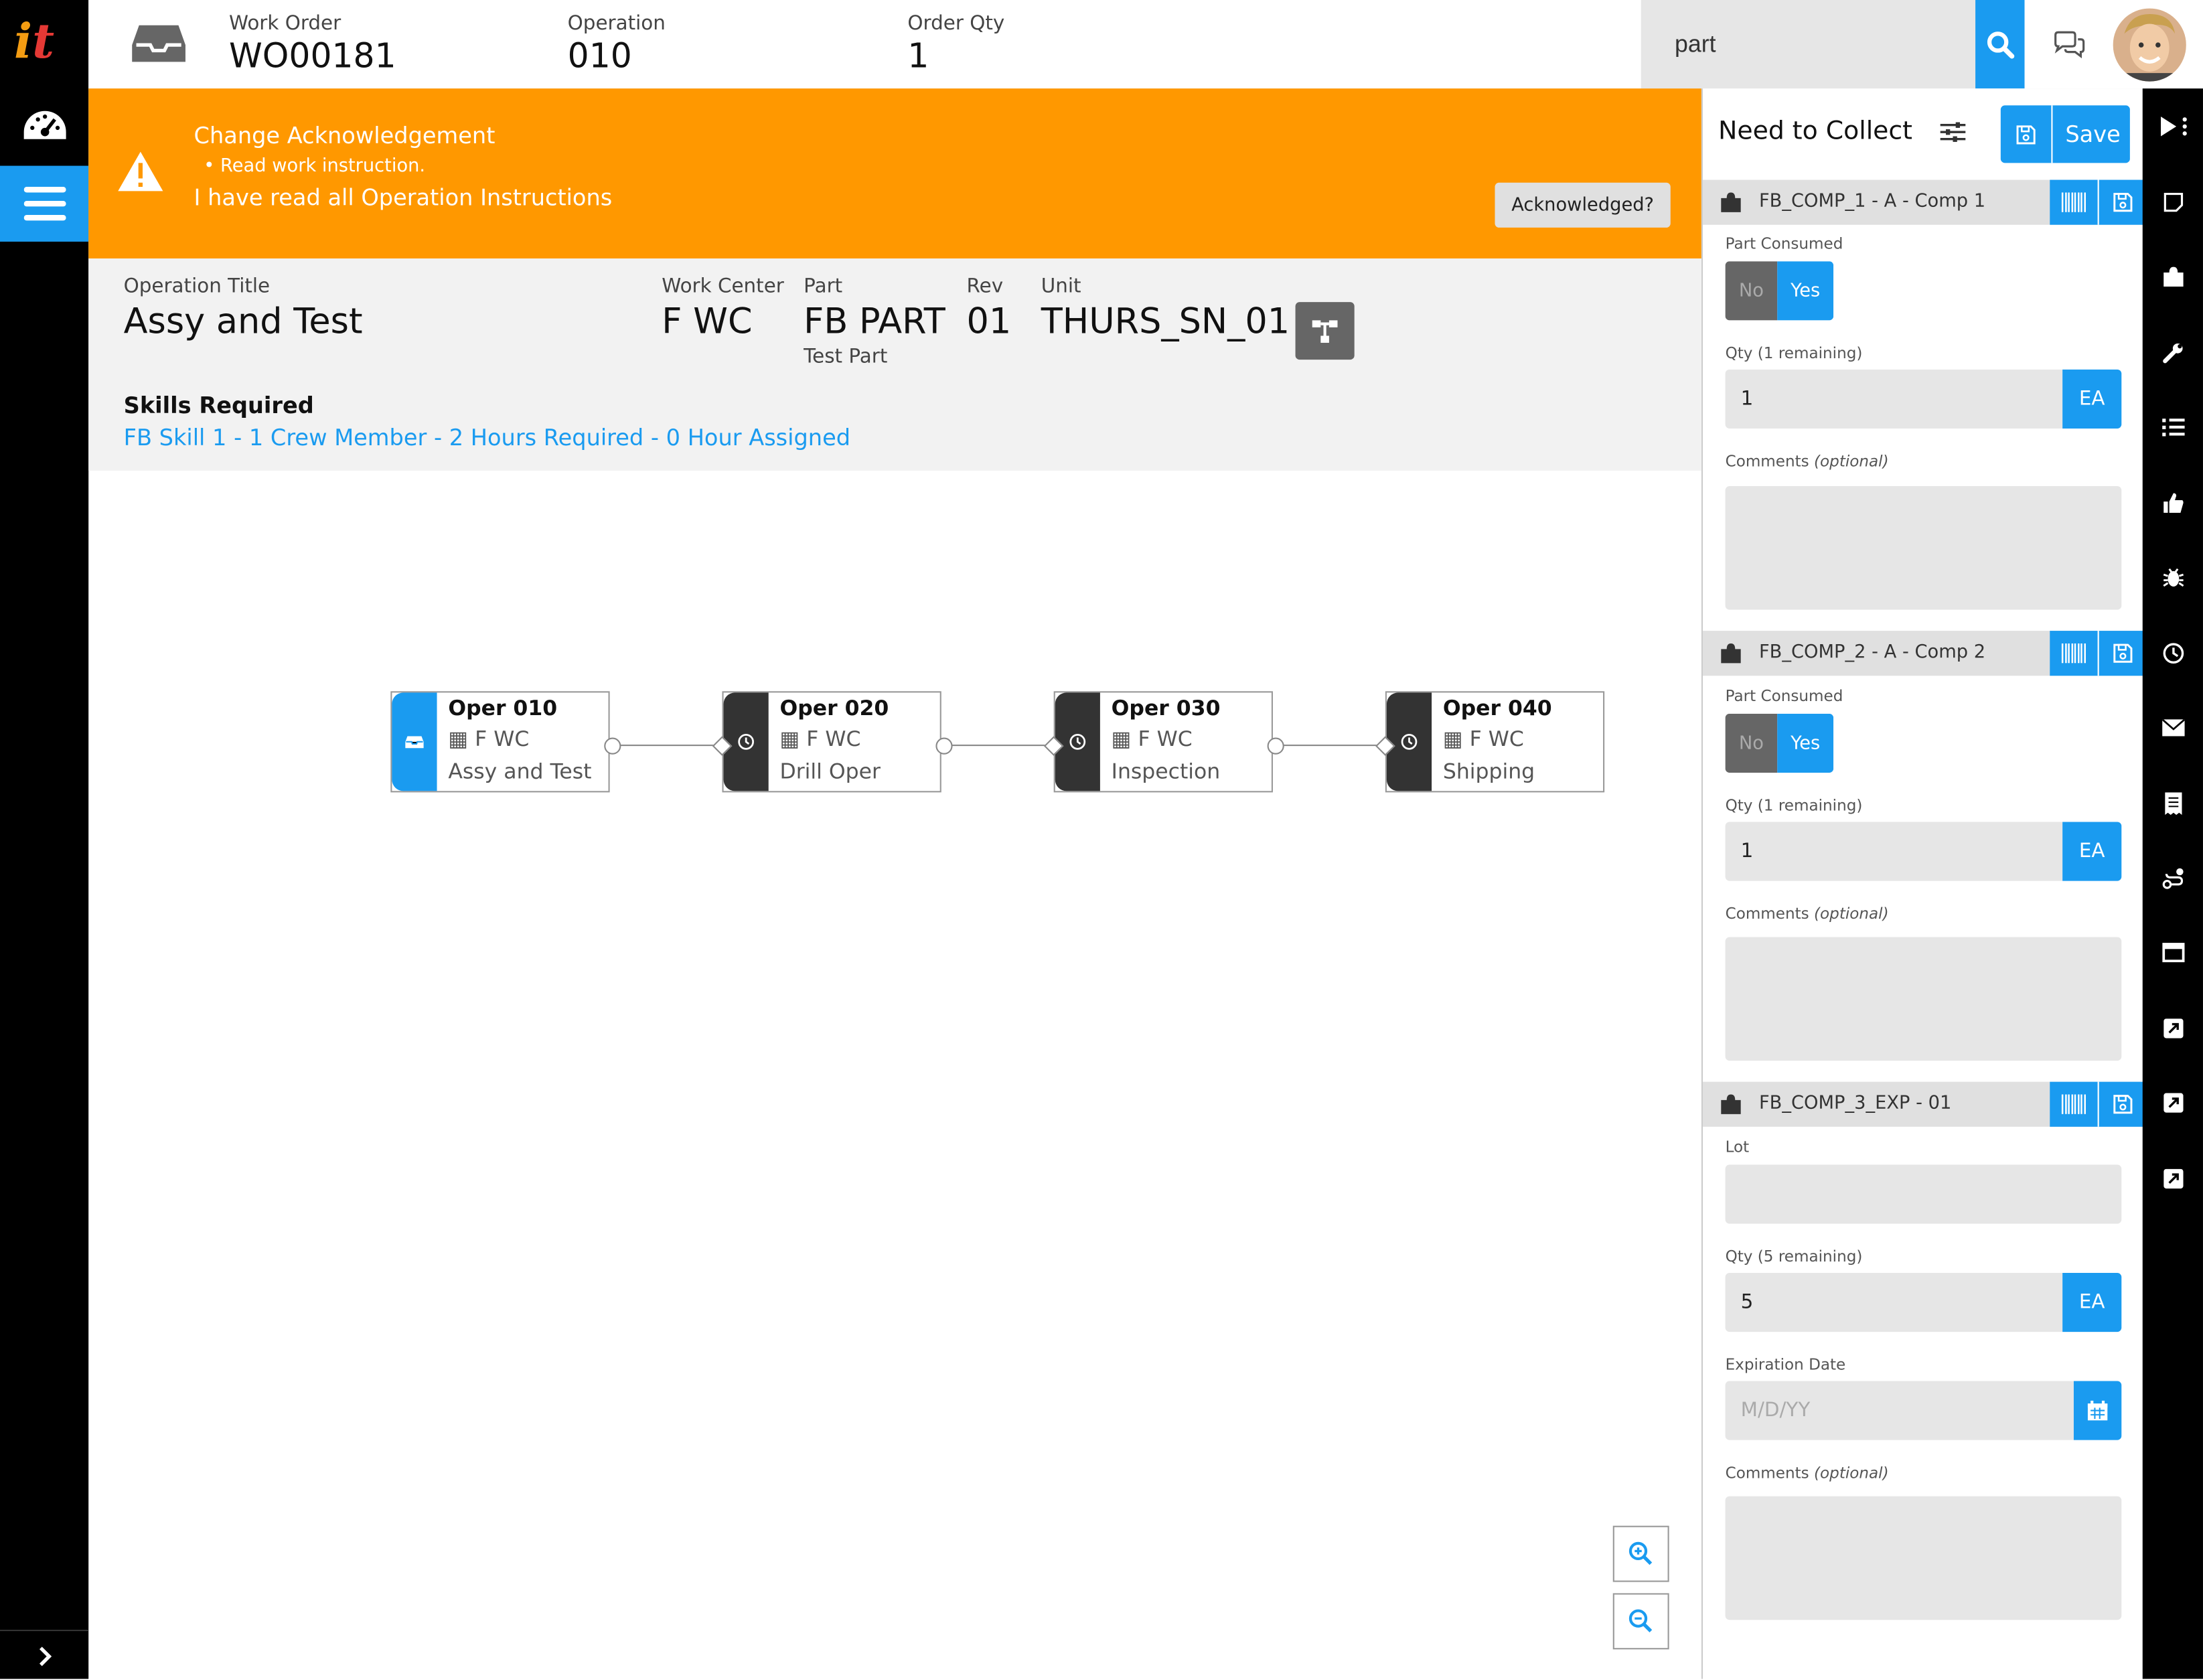 Image resolution: width=2203 pixels, height=1680 pixels. What do you see at coordinates (707, 321) in the screenshot?
I see `work-center-value: F WC` at bounding box center [707, 321].